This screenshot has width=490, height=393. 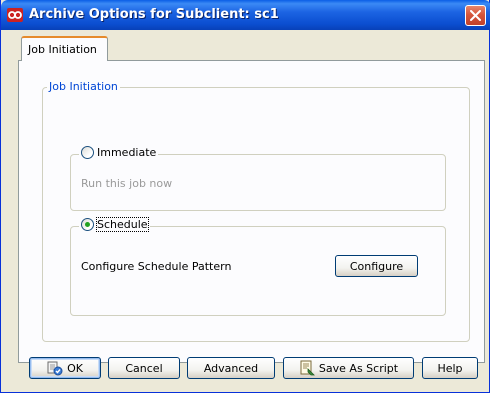 What do you see at coordinates (87, 152) in the screenshot?
I see `immediate-radio` at bounding box center [87, 152].